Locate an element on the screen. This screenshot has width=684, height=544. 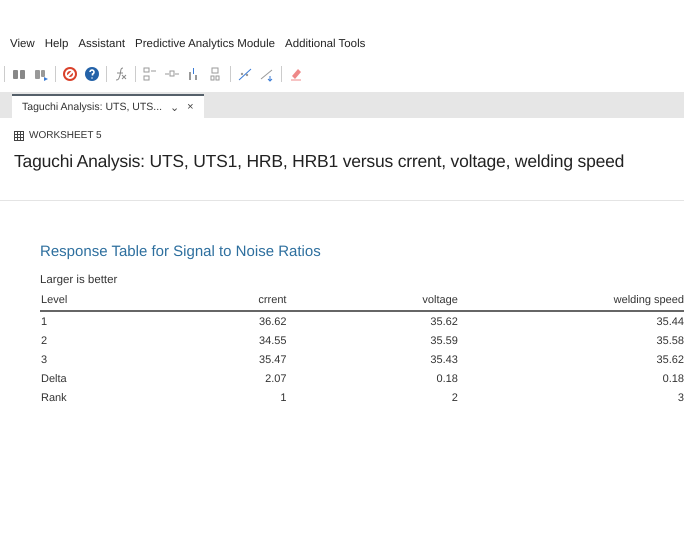
table-cell-text: Rank is located at coordinates (54, 398).